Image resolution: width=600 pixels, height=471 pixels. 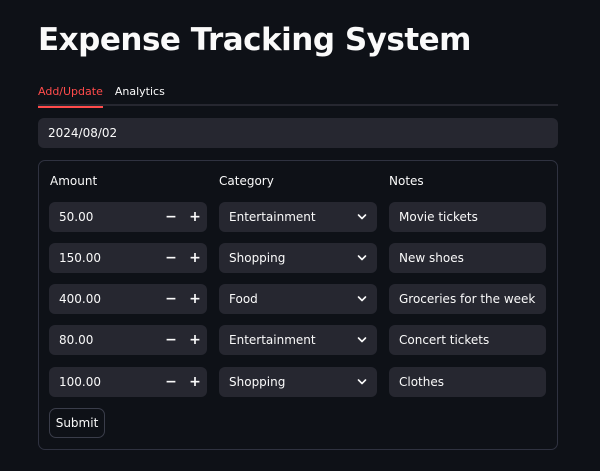 What do you see at coordinates (80, 258) in the screenshot?
I see `amount-value: 150.00` at bounding box center [80, 258].